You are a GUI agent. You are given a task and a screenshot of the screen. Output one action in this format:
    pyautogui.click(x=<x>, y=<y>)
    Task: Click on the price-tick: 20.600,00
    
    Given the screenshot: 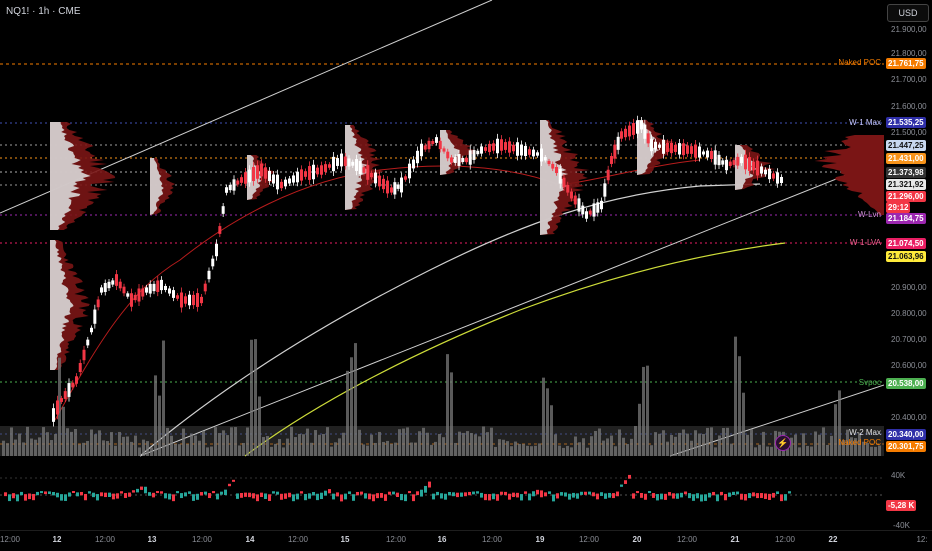 What is the action you would take?
    pyautogui.click(x=909, y=365)
    